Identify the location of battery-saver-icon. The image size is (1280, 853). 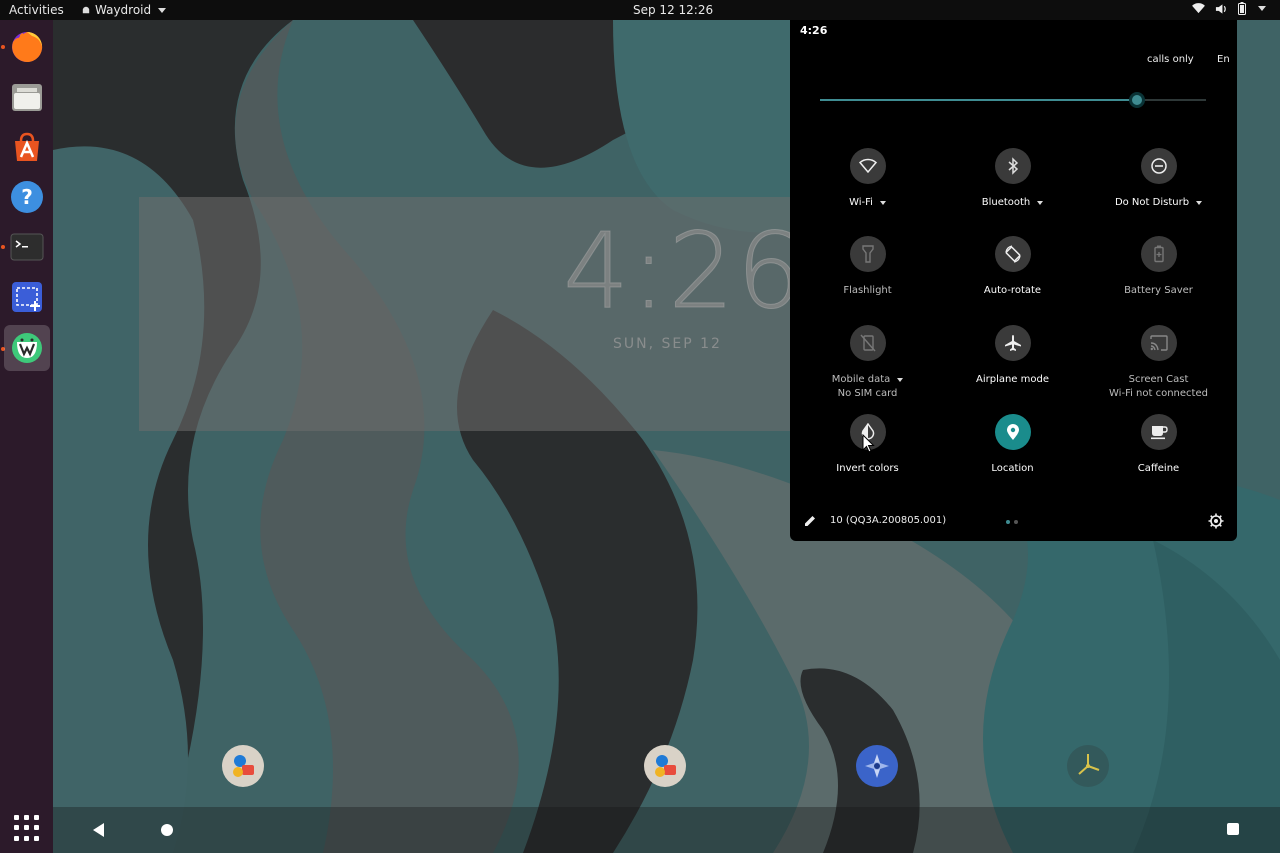
(1158, 254).